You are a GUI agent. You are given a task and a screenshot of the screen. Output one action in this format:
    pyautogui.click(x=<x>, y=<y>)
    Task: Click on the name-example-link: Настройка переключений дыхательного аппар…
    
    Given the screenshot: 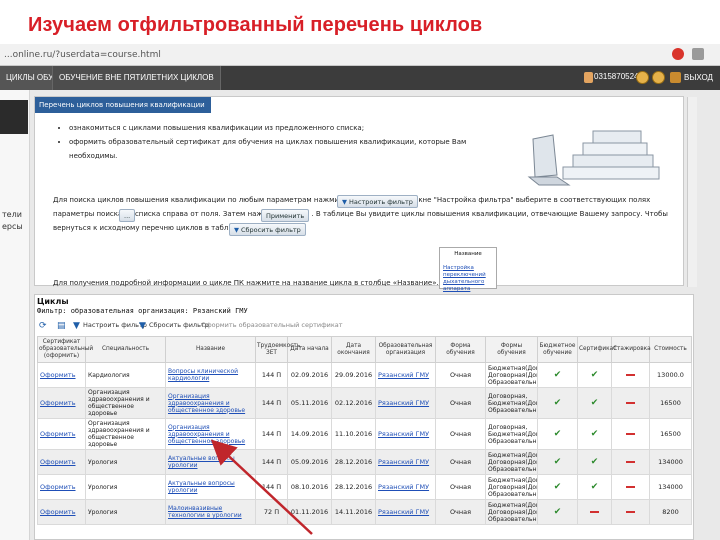 What is the action you would take?
    pyautogui.click(x=468, y=275)
    